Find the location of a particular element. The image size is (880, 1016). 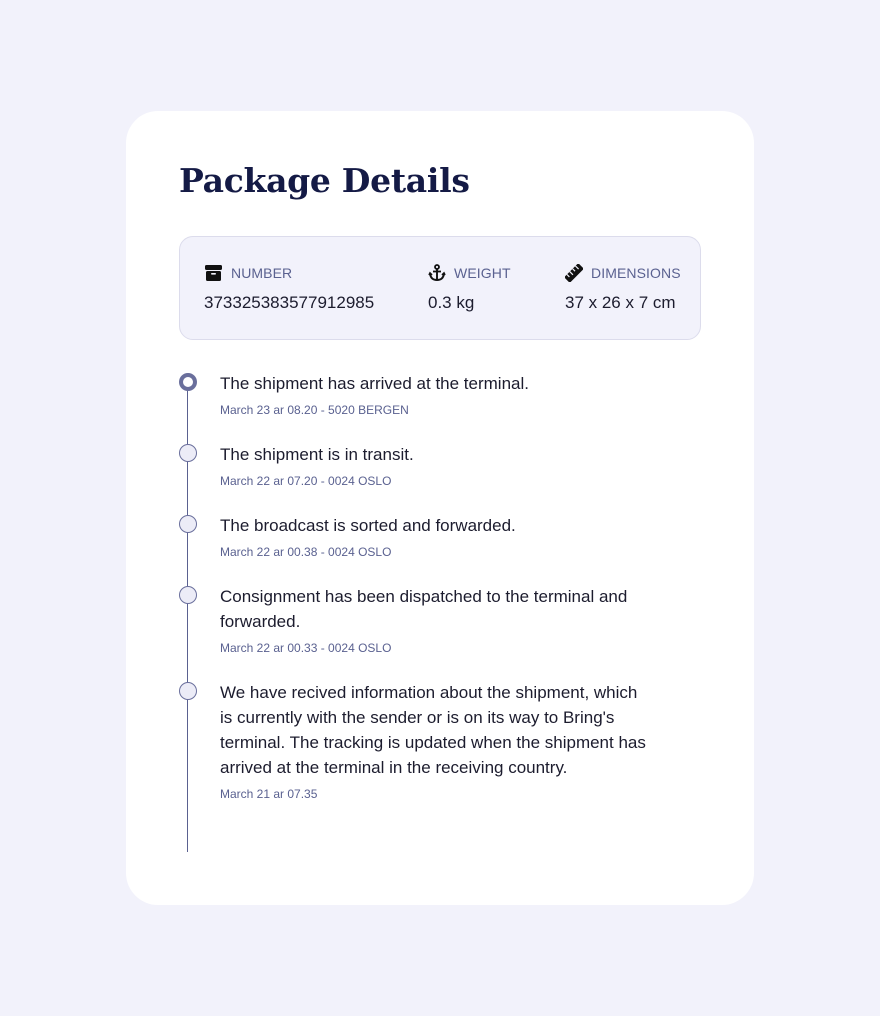

dimensions-value: 37 x 26 x 7 cm is located at coordinates (620, 302).